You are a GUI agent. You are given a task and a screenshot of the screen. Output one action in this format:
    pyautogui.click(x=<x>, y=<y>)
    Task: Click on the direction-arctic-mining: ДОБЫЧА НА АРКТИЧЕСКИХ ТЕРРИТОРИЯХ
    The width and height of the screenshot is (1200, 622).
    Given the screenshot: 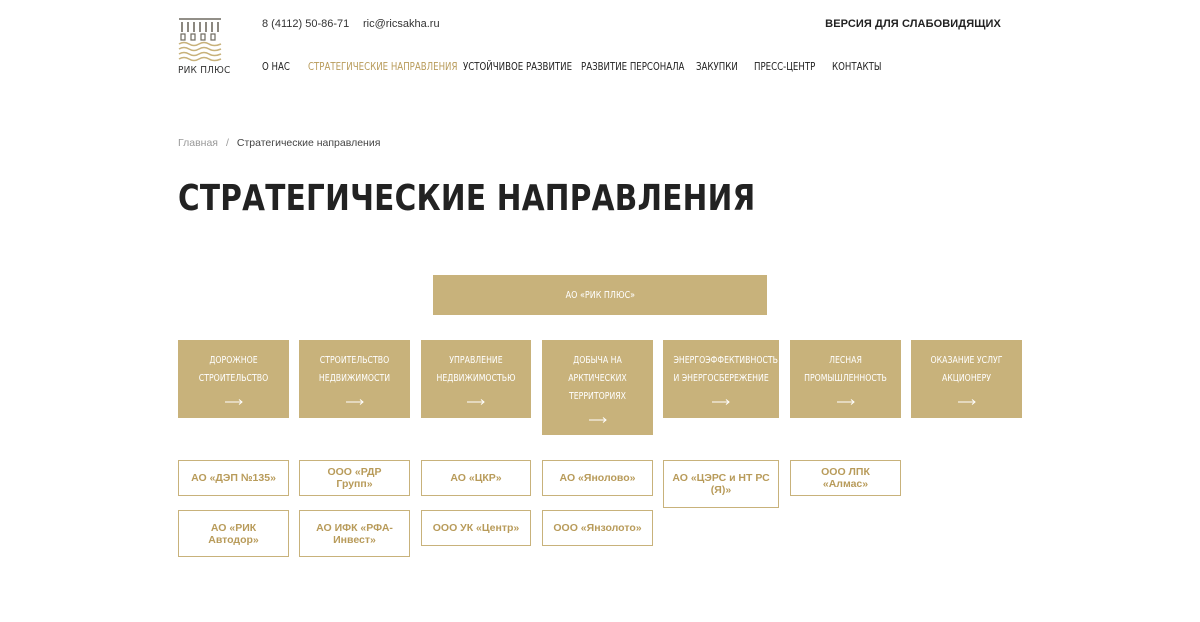 What is the action you would take?
    pyautogui.click(x=597, y=387)
    